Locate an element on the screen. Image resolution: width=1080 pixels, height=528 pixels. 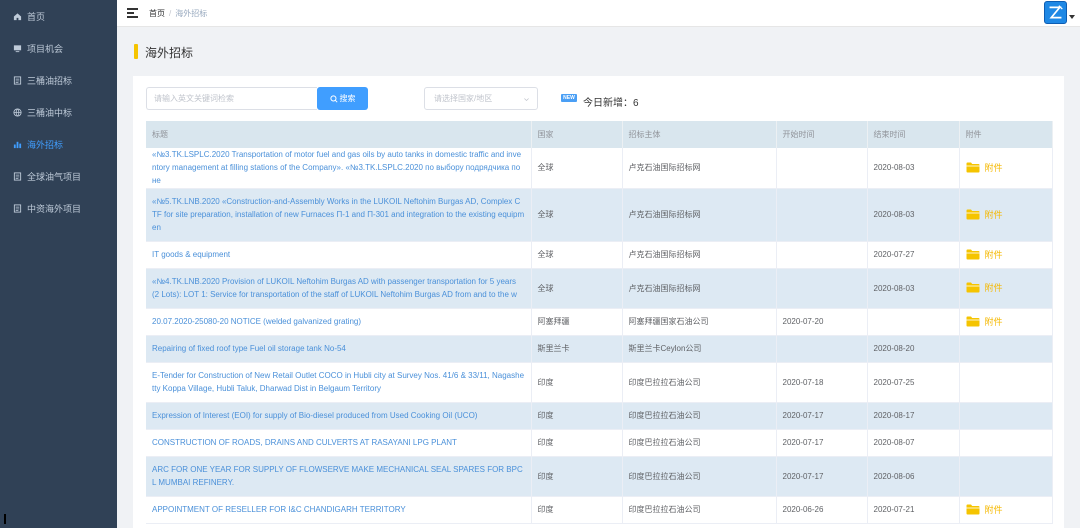
org-cell: 卢克石油国际招标网 is located at coordinates (699, 255).